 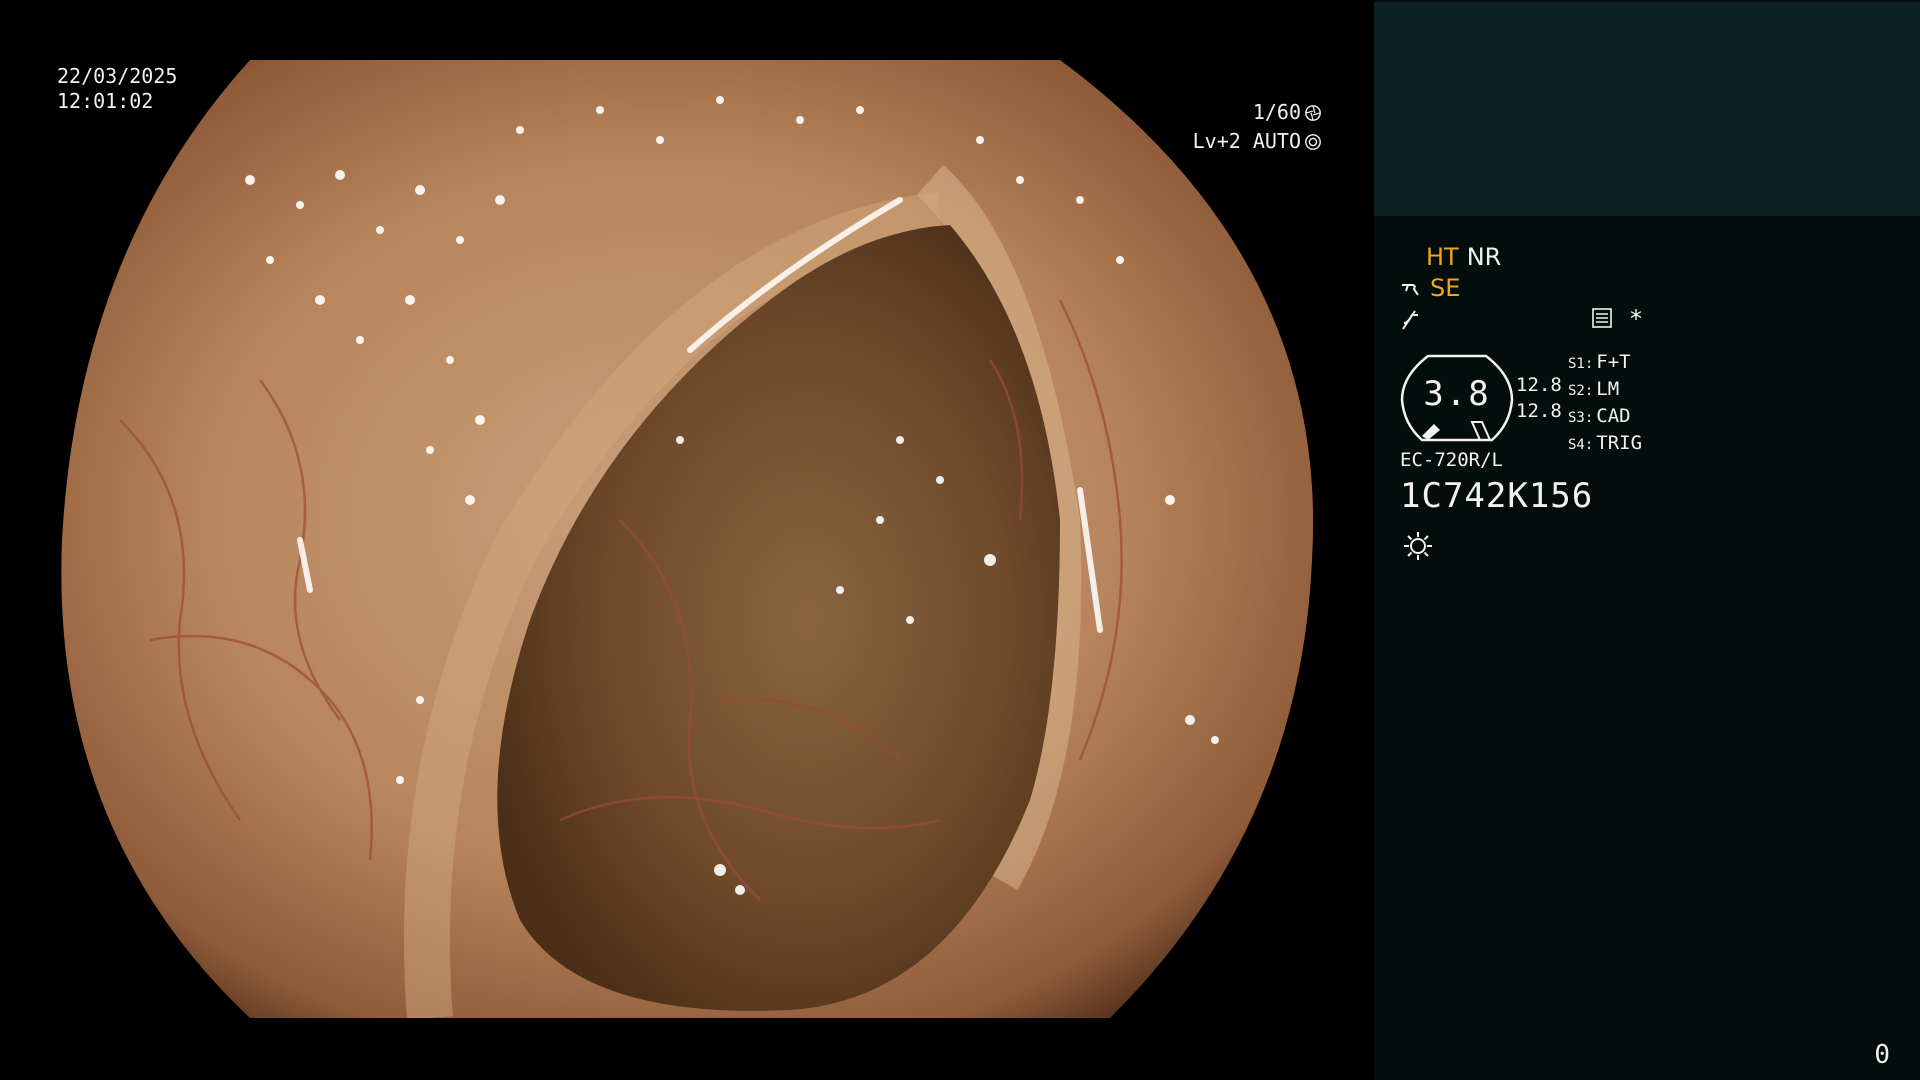 I want to click on scope-model: EC-720R/L, so click(x=1451, y=460).